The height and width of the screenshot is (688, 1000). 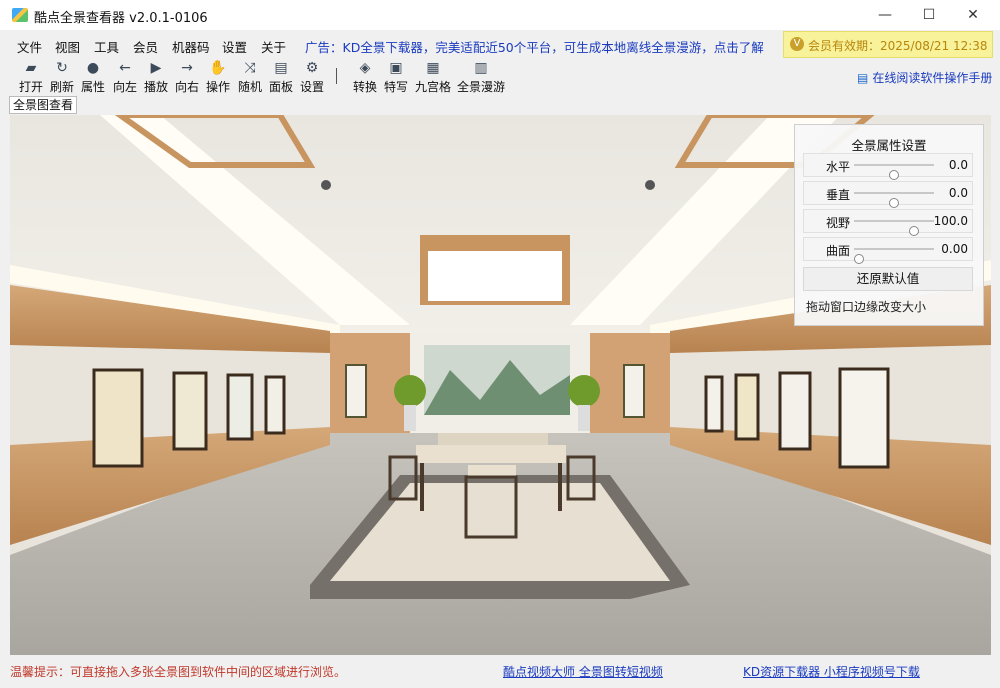 I want to click on play-label: 播放, so click(x=155, y=87).